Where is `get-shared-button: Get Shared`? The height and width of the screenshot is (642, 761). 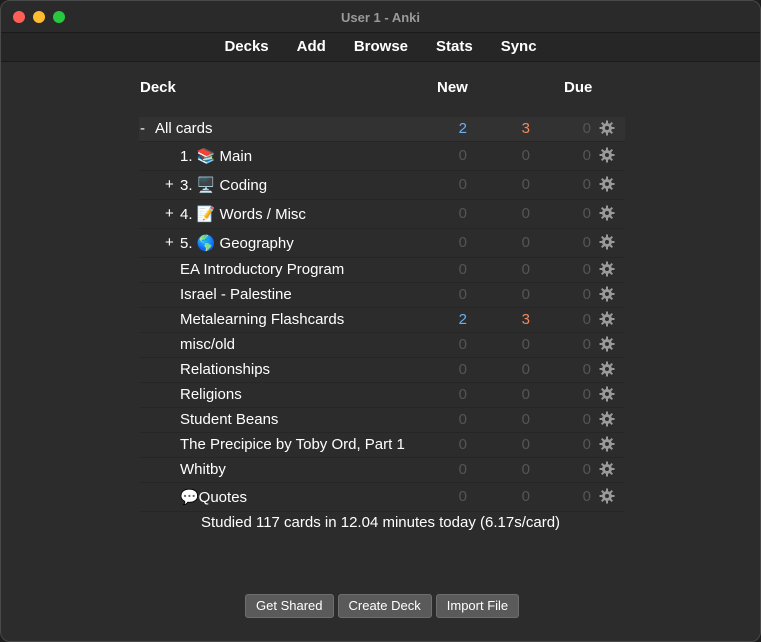 get-shared-button: Get Shared is located at coordinates (289, 606).